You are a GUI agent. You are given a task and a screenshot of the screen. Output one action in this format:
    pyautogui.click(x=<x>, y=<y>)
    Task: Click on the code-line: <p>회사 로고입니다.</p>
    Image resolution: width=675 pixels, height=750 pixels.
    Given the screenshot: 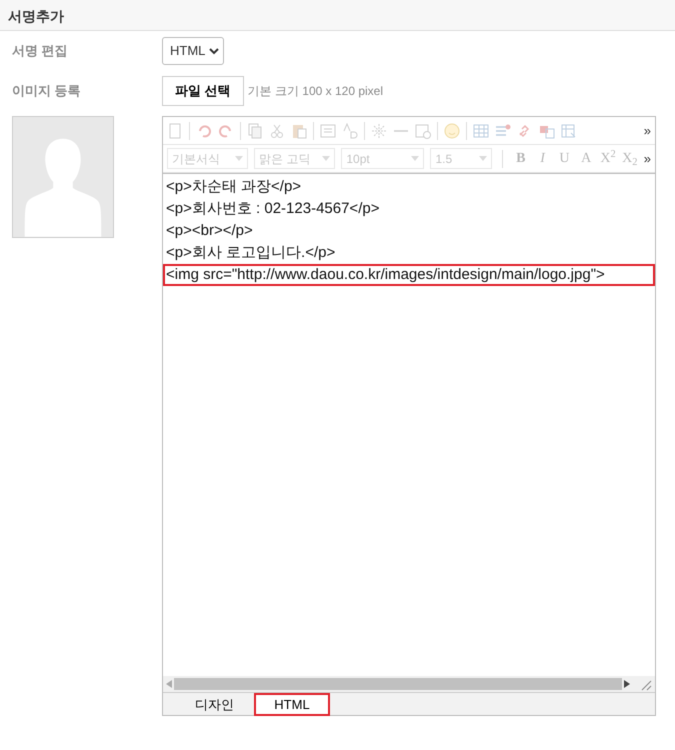 What is the action you would take?
    pyautogui.click(x=250, y=253)
    